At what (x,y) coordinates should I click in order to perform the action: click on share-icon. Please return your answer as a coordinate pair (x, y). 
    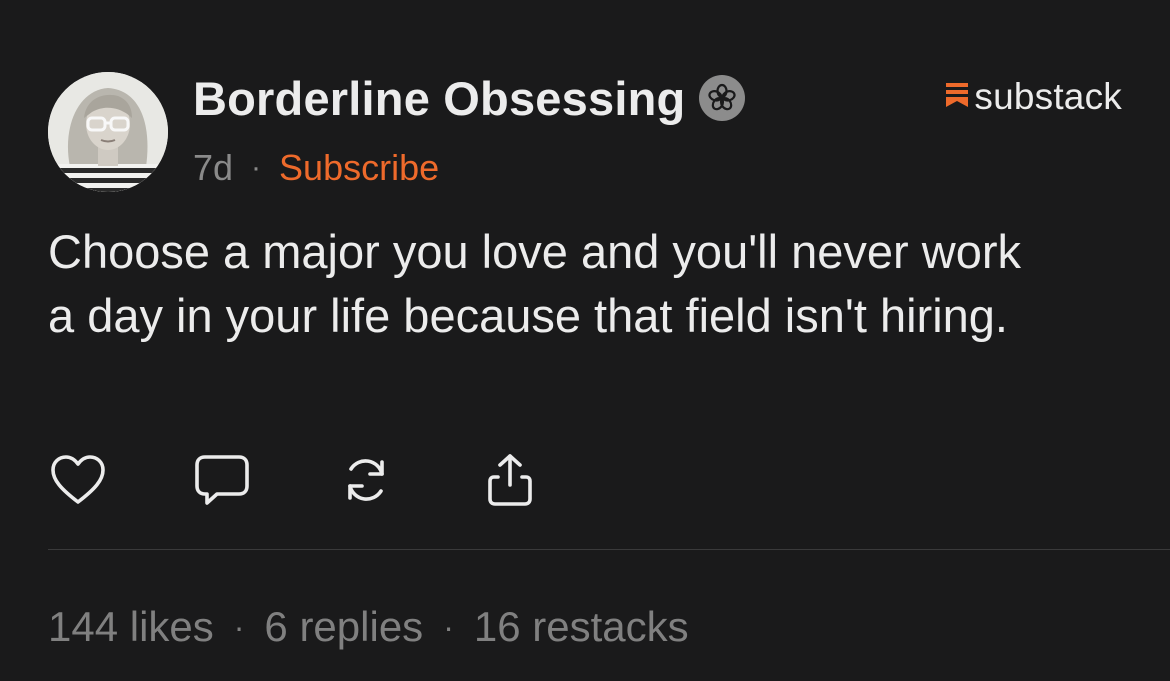
    Looking at the image, I should click on (510, 480).